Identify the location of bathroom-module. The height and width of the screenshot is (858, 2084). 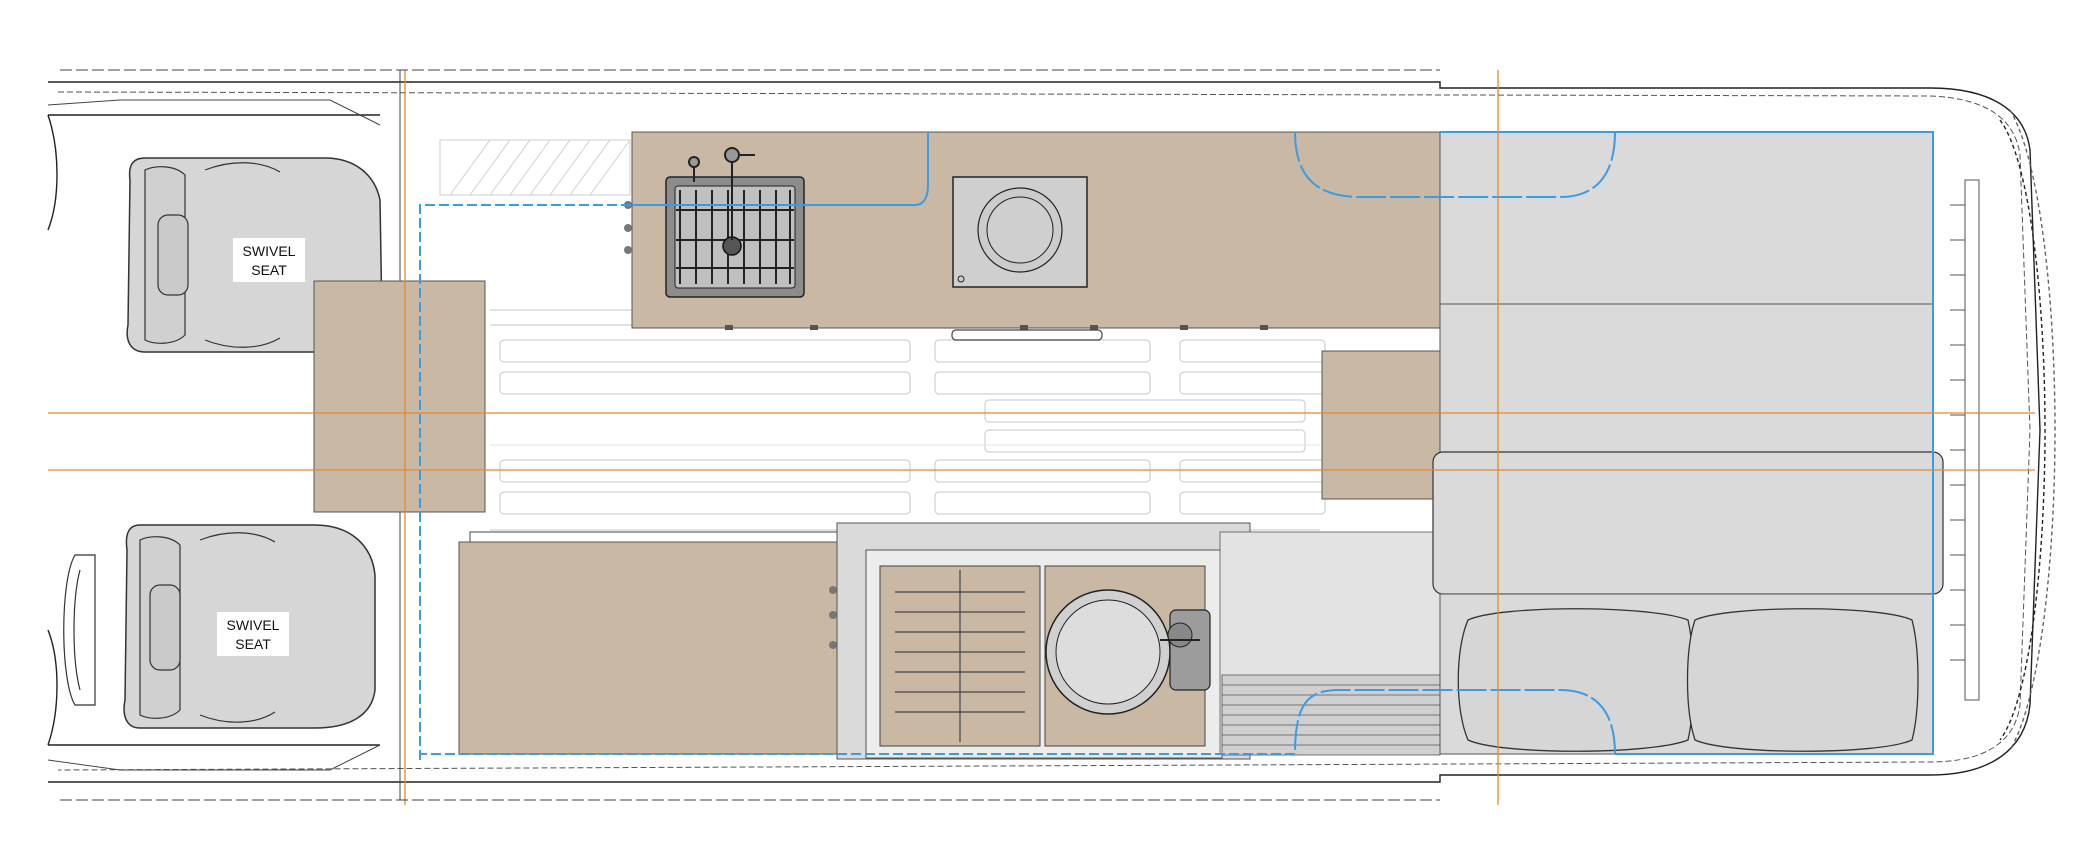
(1043, 641).